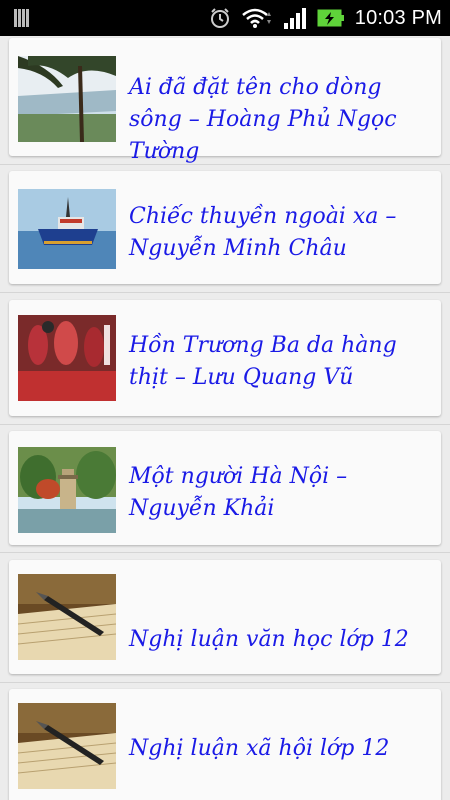  What do you see at coordinates (398, 17) in the screenshot?
I see `clock: 10:03 PM` at bounding box center [398, 17].